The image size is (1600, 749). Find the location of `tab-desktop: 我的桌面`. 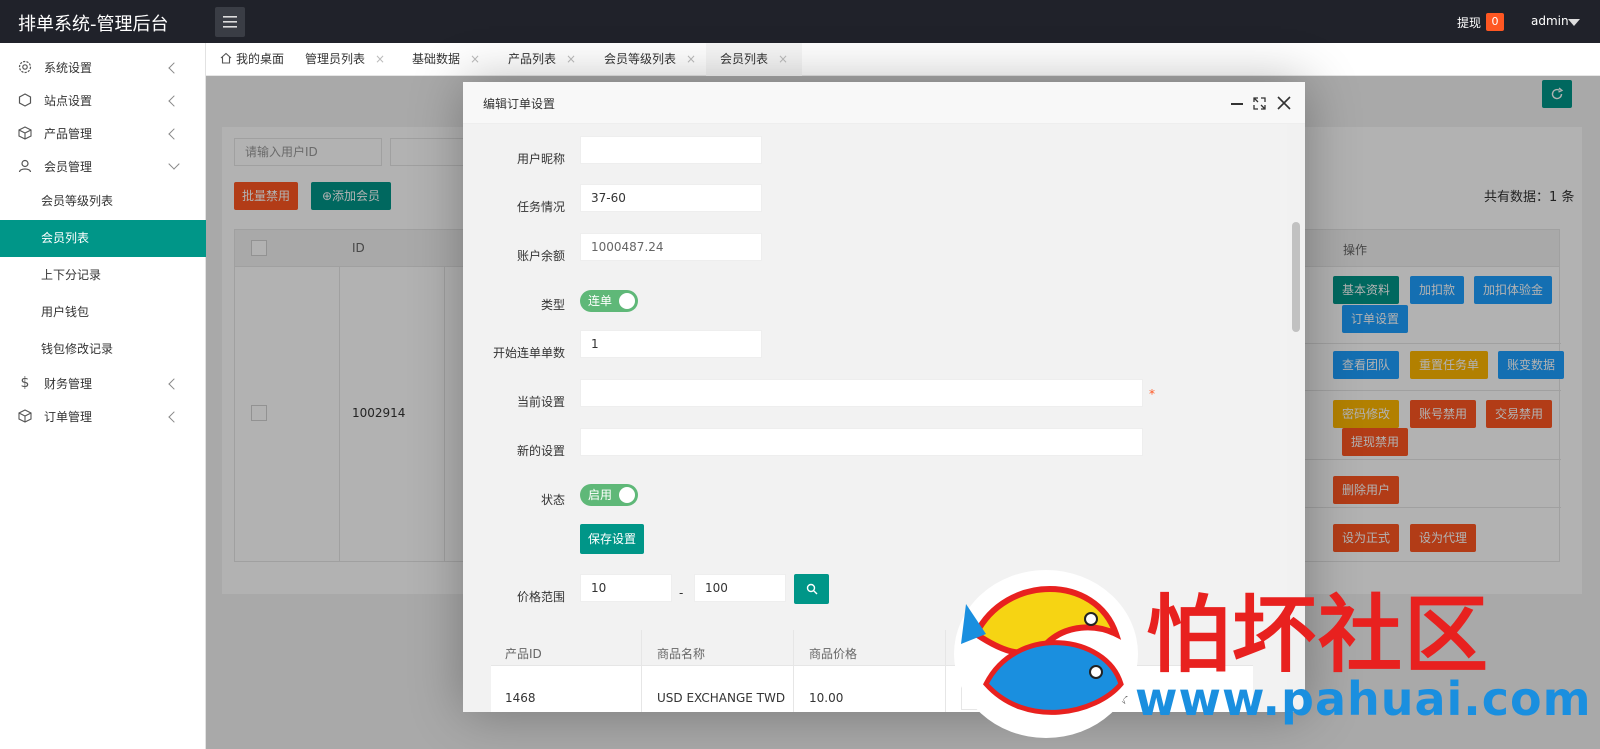

tab-desktop: 我的桌面 is located at coordinates (252, 59).